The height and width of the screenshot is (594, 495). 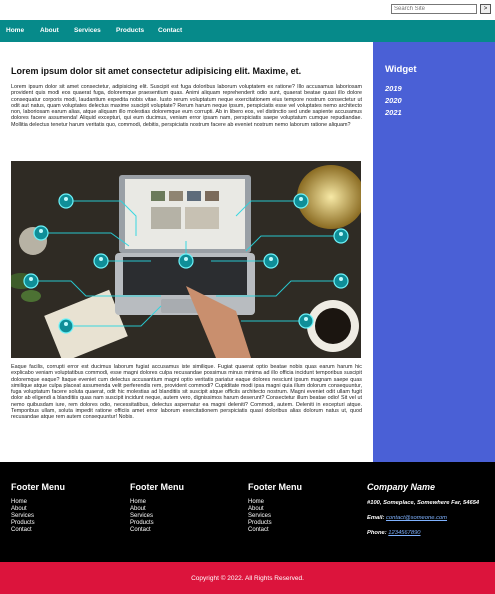 I want to click on copyright-text: Copyright © 2022. All Rights Reserved., so click(x=247, y=578).